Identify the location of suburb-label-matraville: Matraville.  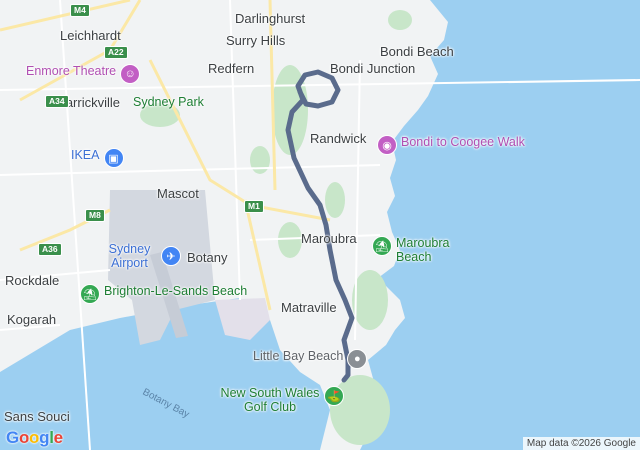
(309, 307).